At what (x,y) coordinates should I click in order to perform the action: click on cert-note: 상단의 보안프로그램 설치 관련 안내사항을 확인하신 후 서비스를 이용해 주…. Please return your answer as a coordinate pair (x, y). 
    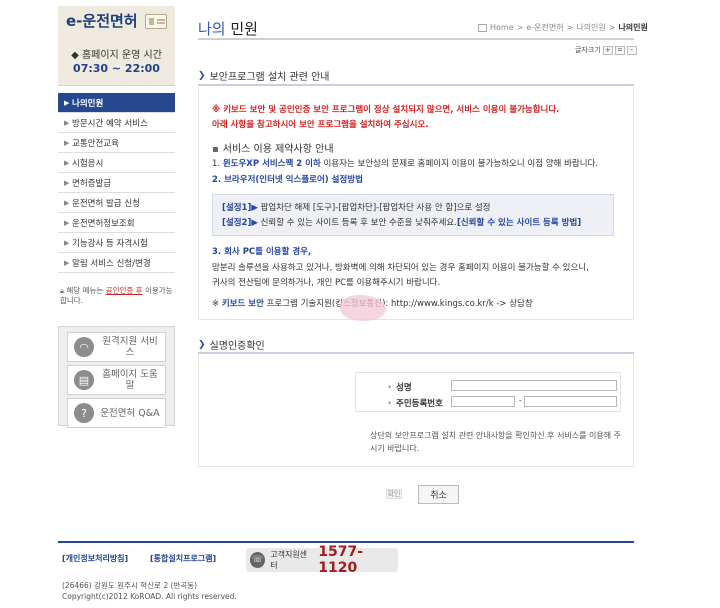
    Looking at the image, I should click on (496, 442).